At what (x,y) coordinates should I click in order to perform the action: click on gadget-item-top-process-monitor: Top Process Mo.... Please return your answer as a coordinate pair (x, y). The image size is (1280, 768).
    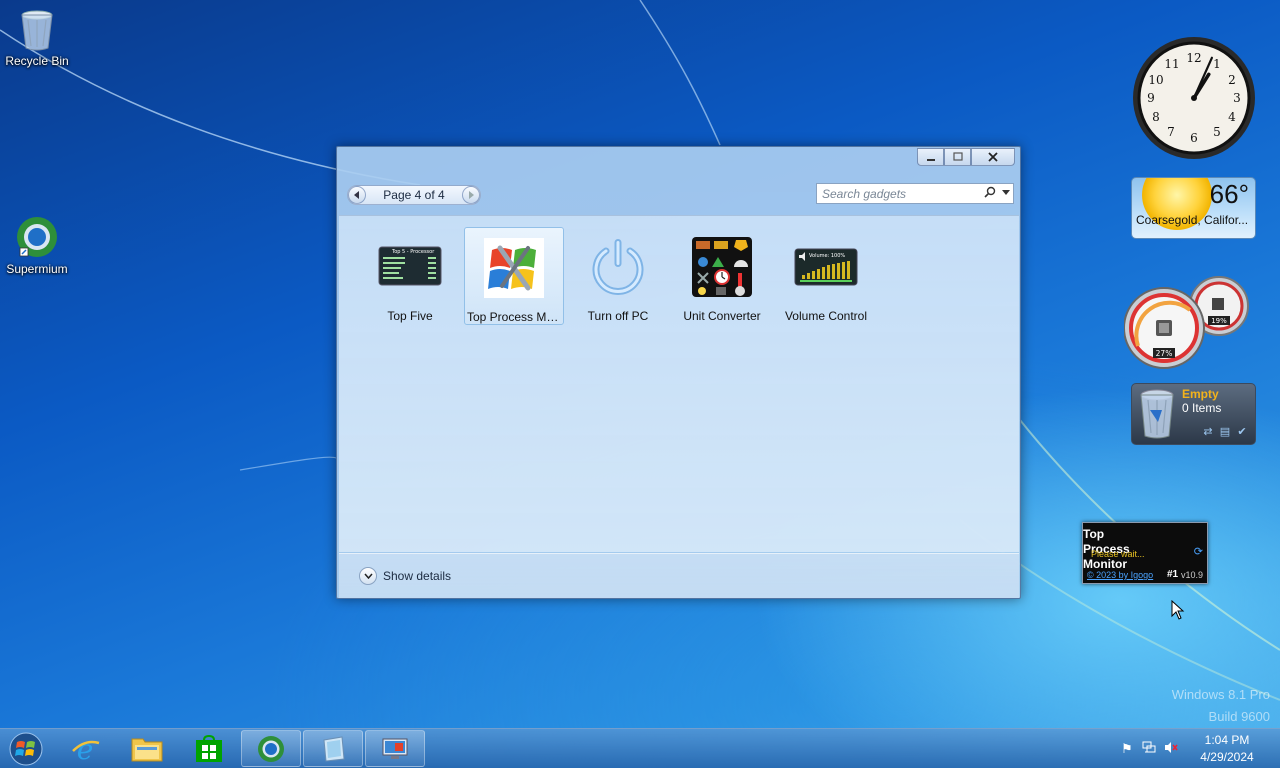
    Looking at the image, I should click on (514, 276).